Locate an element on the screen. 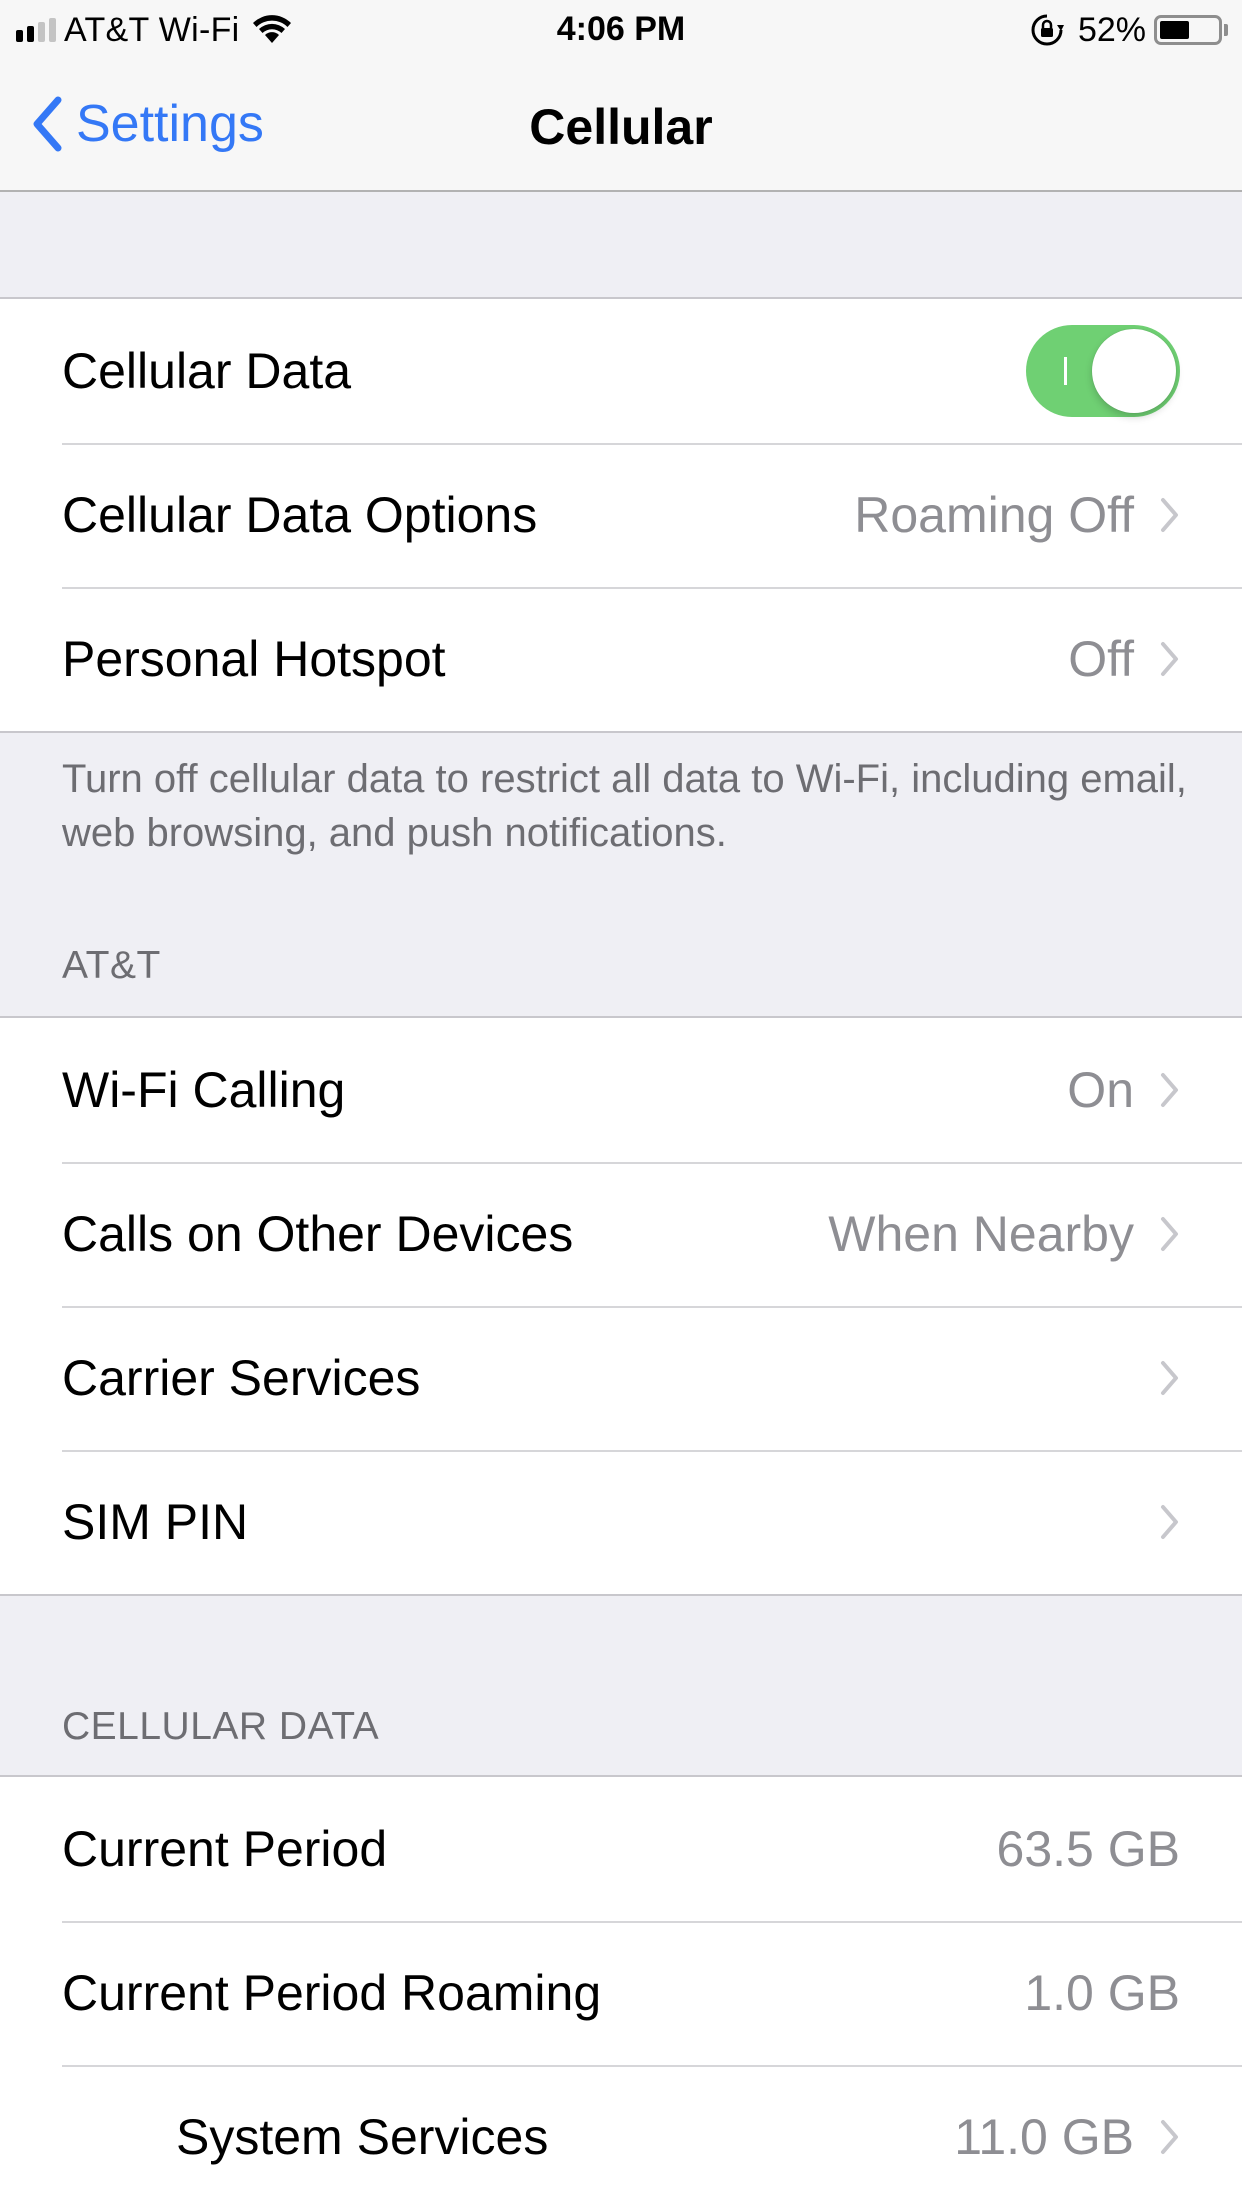 The height and width of the screenshot is (2208, 1242). battery-fill is located at coordinates (1175, 30).